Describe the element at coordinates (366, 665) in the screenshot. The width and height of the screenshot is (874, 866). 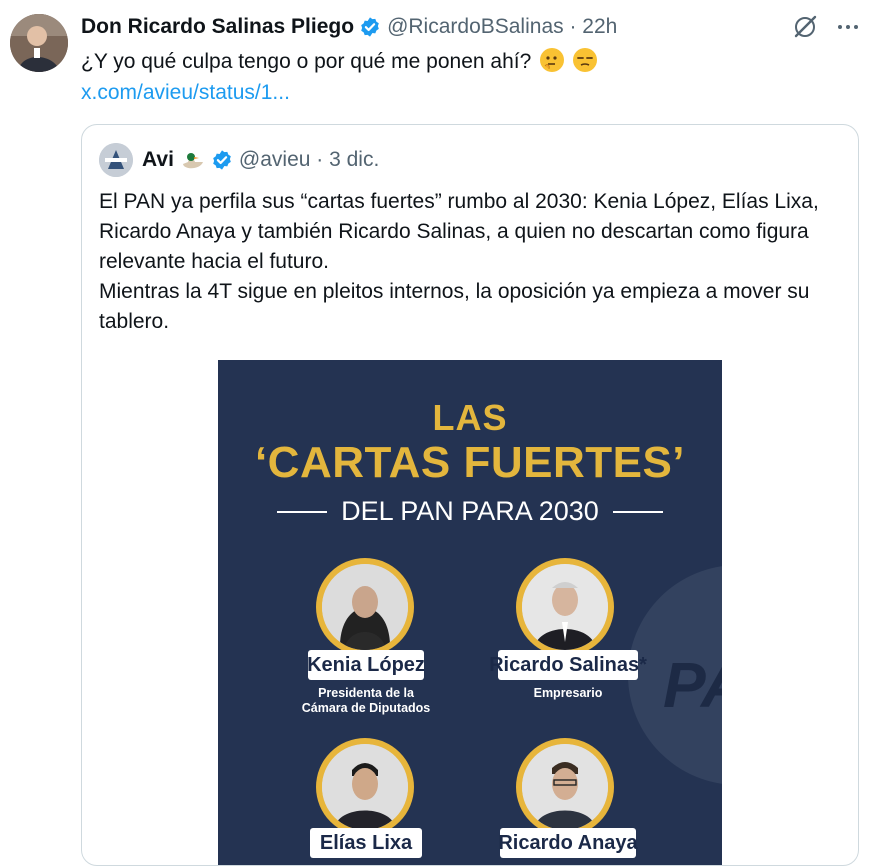
I see `person-name-plate: Kenia López` at that location.